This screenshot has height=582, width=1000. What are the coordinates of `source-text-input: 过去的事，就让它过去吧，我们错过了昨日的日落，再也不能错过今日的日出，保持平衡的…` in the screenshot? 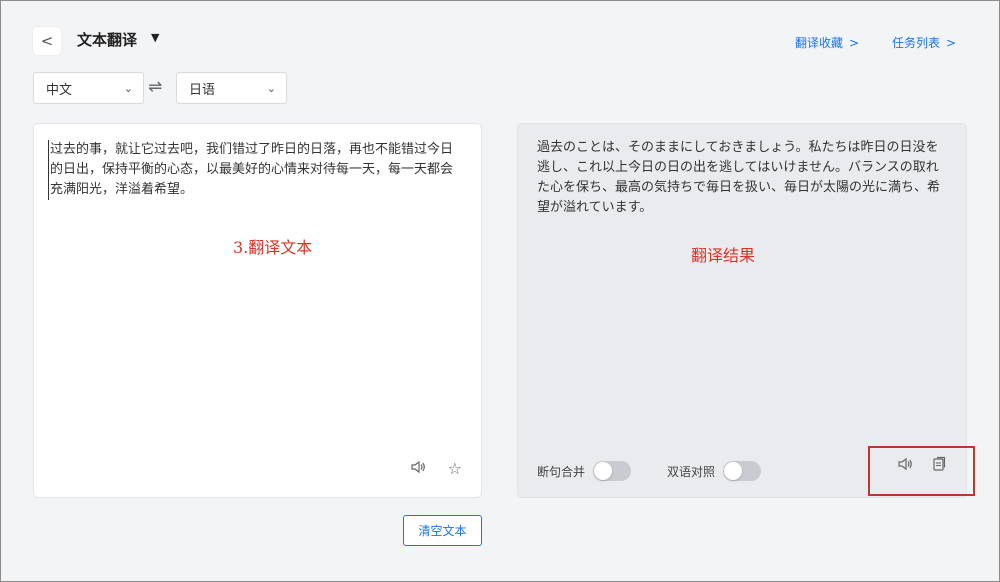 It's located at (254, 170).